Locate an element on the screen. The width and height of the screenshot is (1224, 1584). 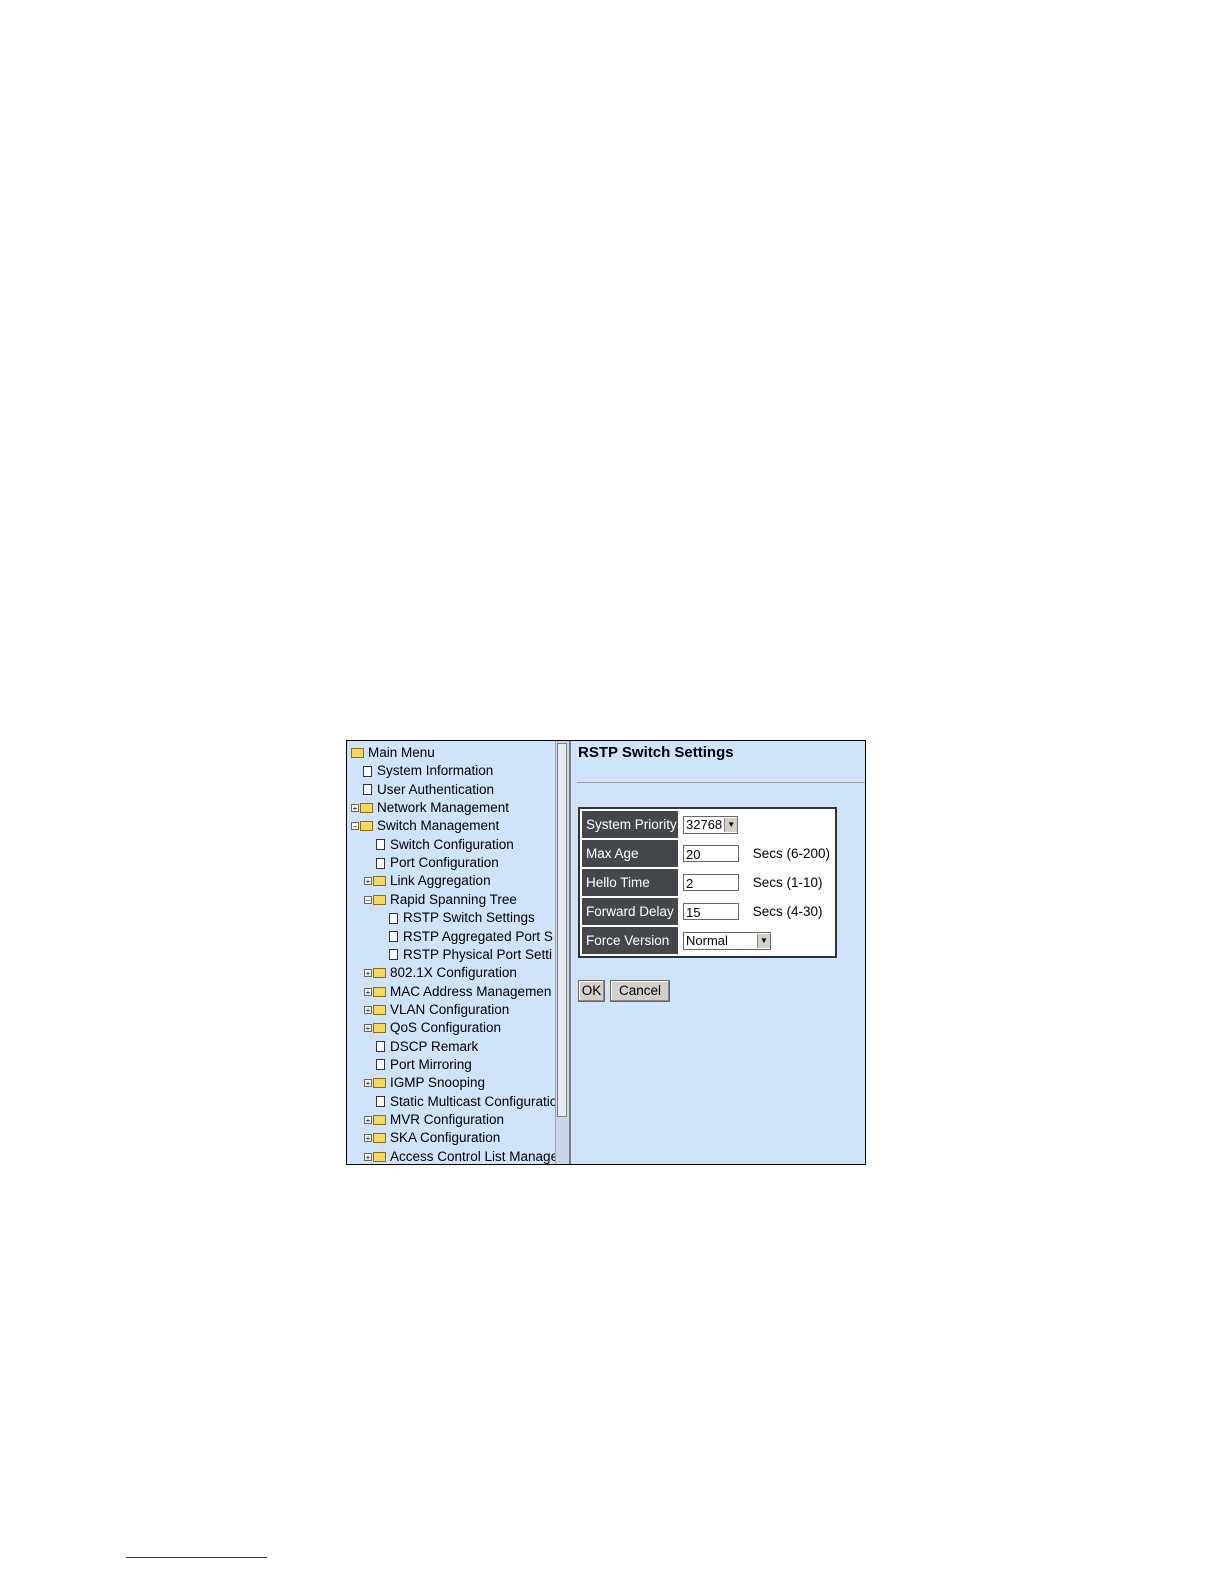
tree-item-label: Rapid Spanning Tree is located at coordinates (453, 899).